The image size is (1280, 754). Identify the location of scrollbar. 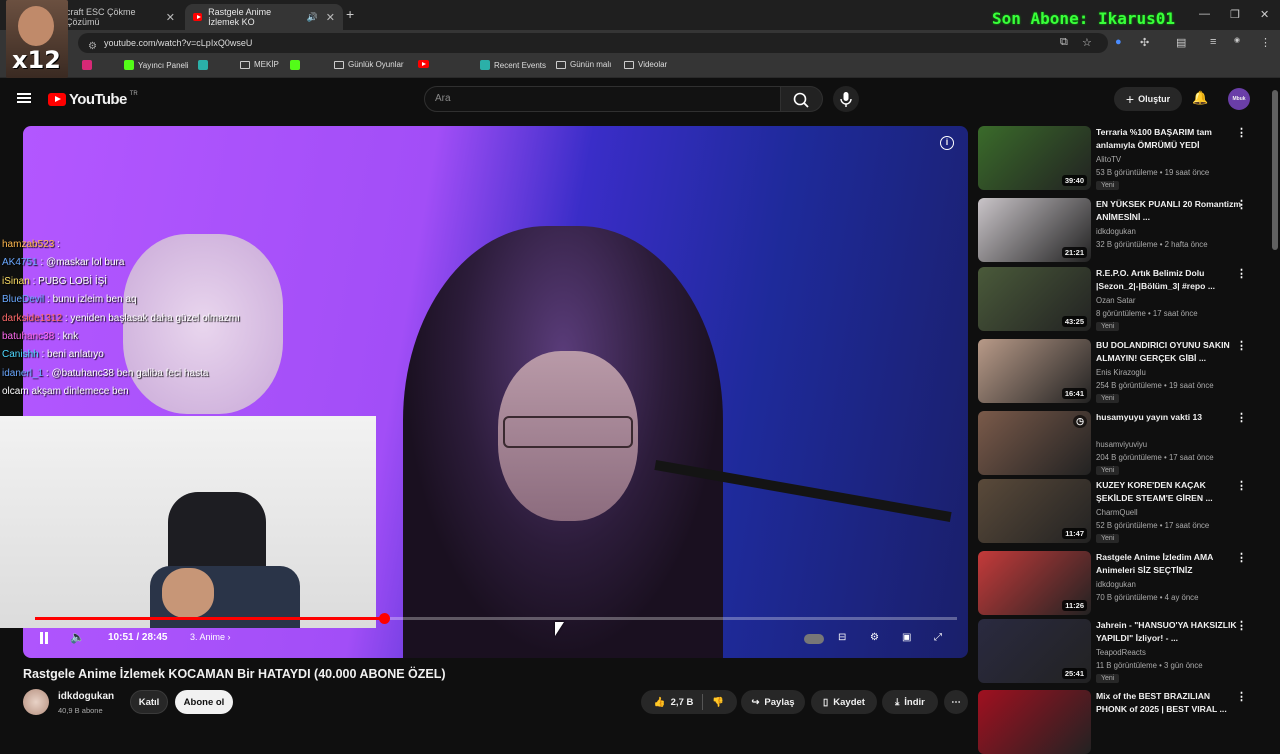
(1275, 170).